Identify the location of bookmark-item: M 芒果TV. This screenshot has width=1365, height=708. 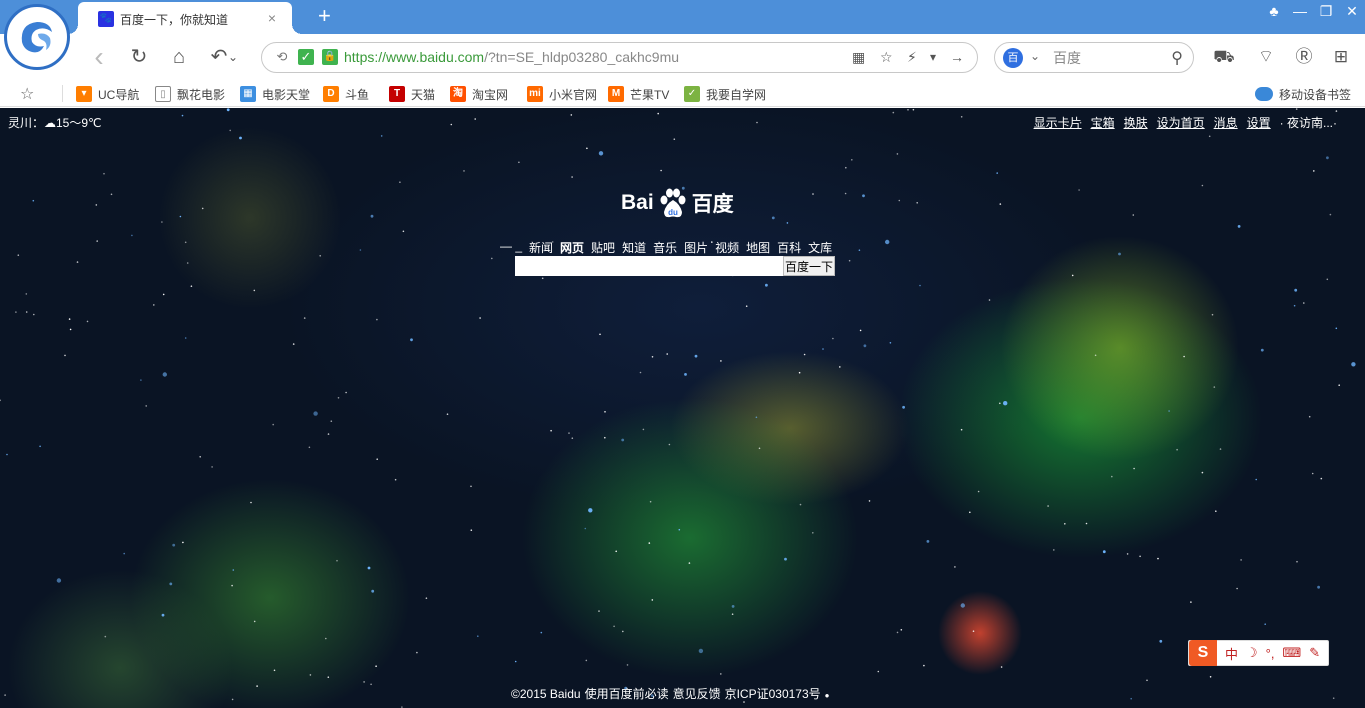
(638, 94).